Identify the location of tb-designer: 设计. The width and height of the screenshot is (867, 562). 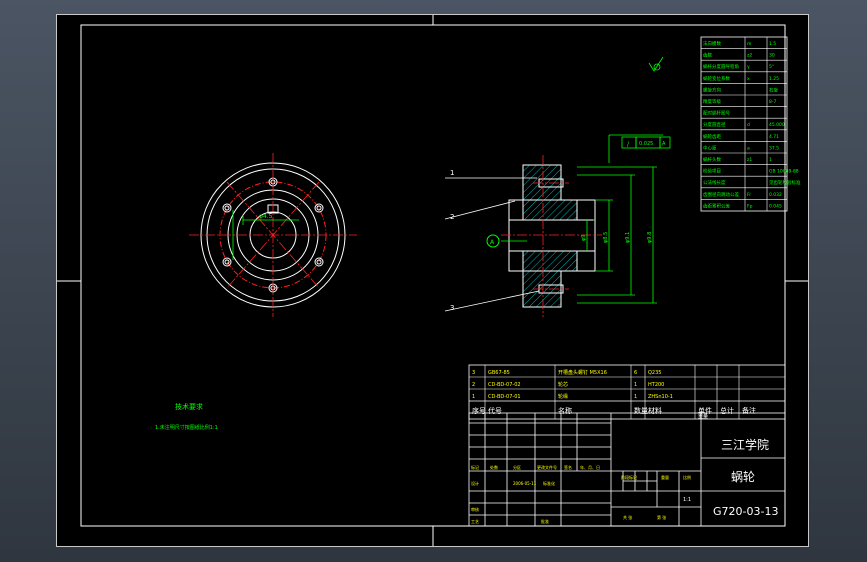
(475, 483).